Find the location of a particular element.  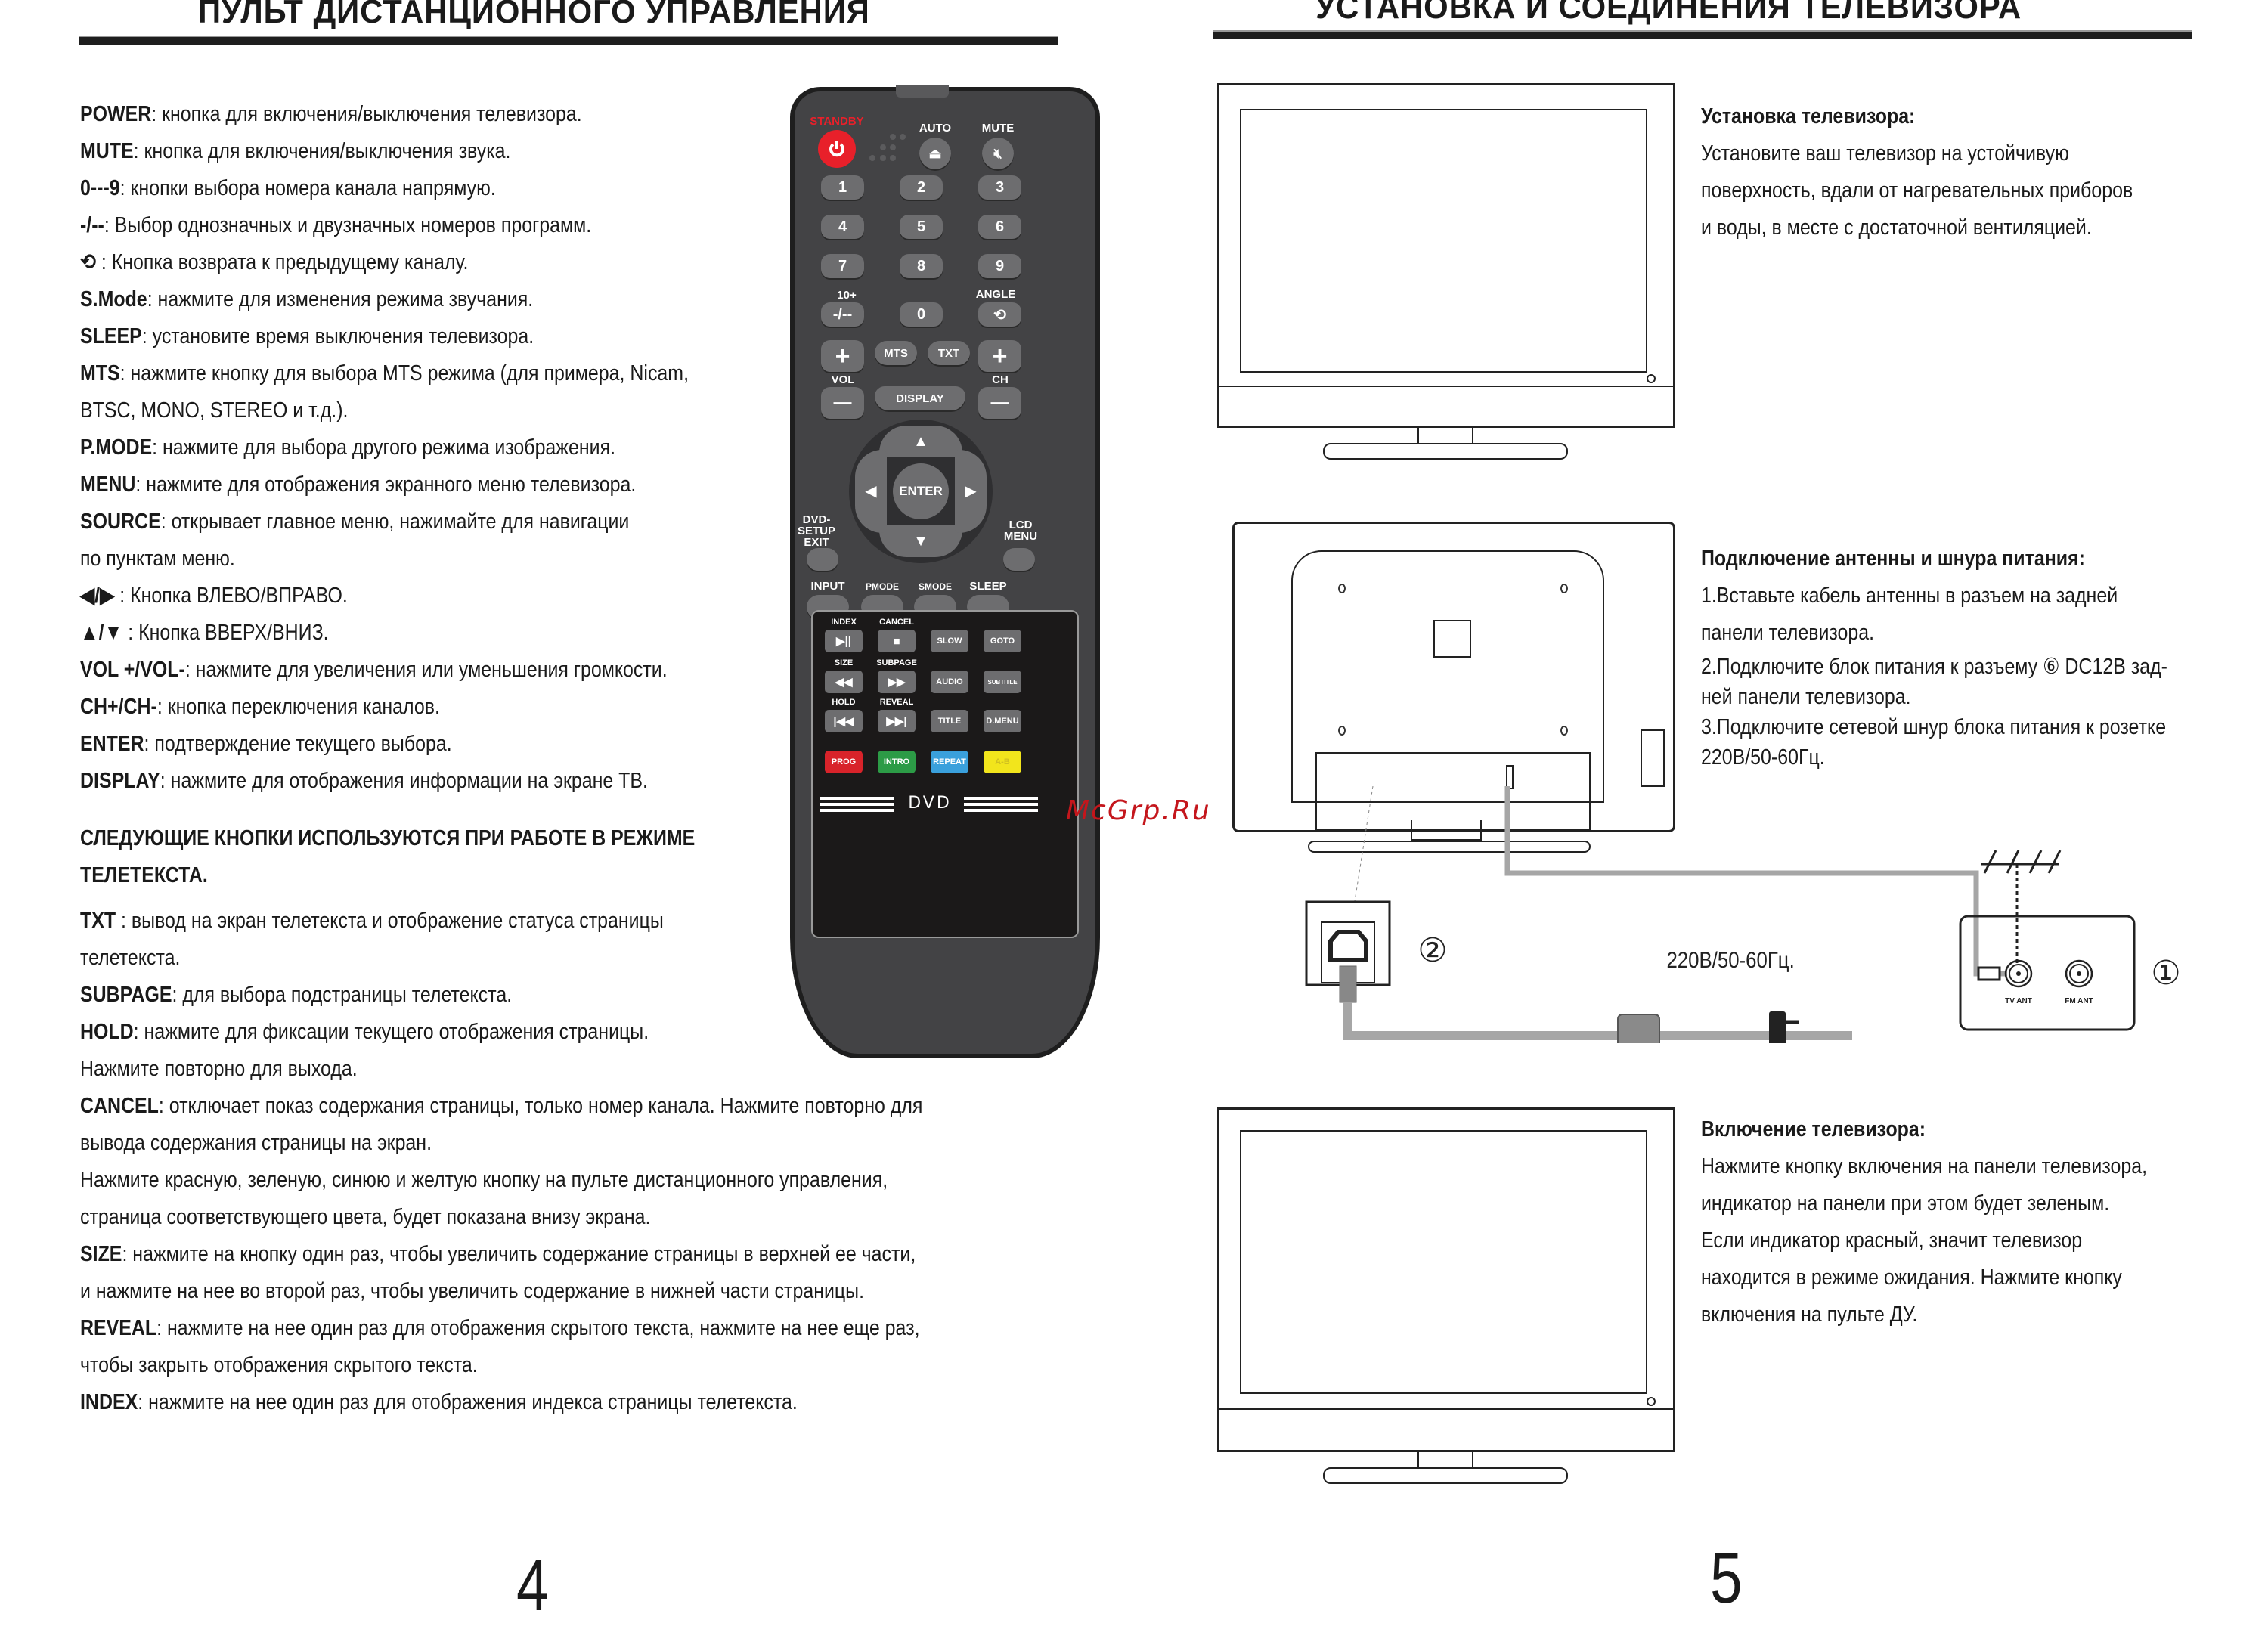

nav-right-button: ▶ is located at coordinates (971, 491).